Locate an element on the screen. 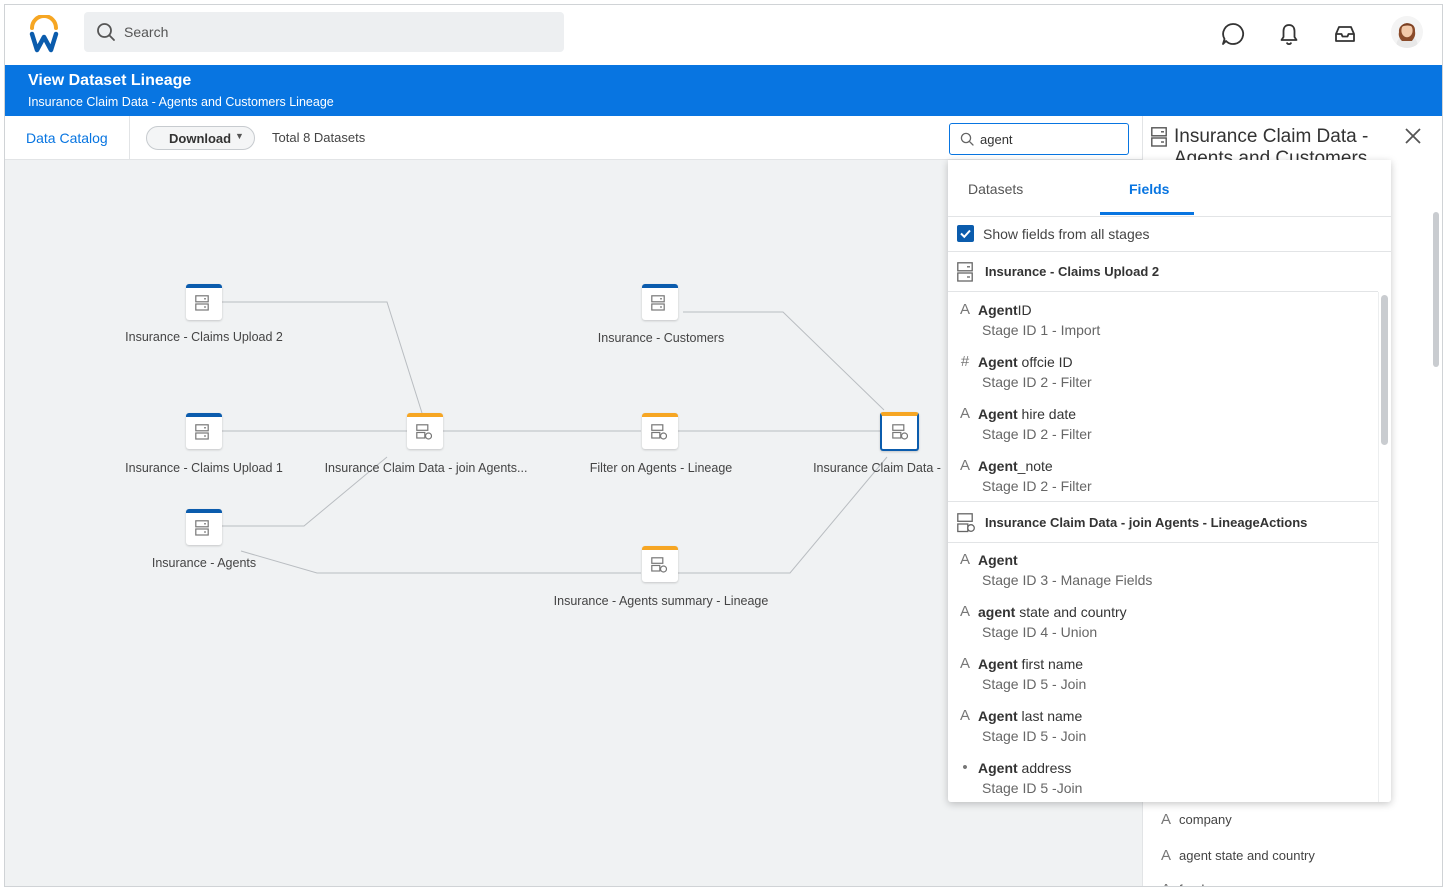 Image resolution: width=1448 pixels, height=892 pixels. inbox-icon is located at coordinates (1345, 34).